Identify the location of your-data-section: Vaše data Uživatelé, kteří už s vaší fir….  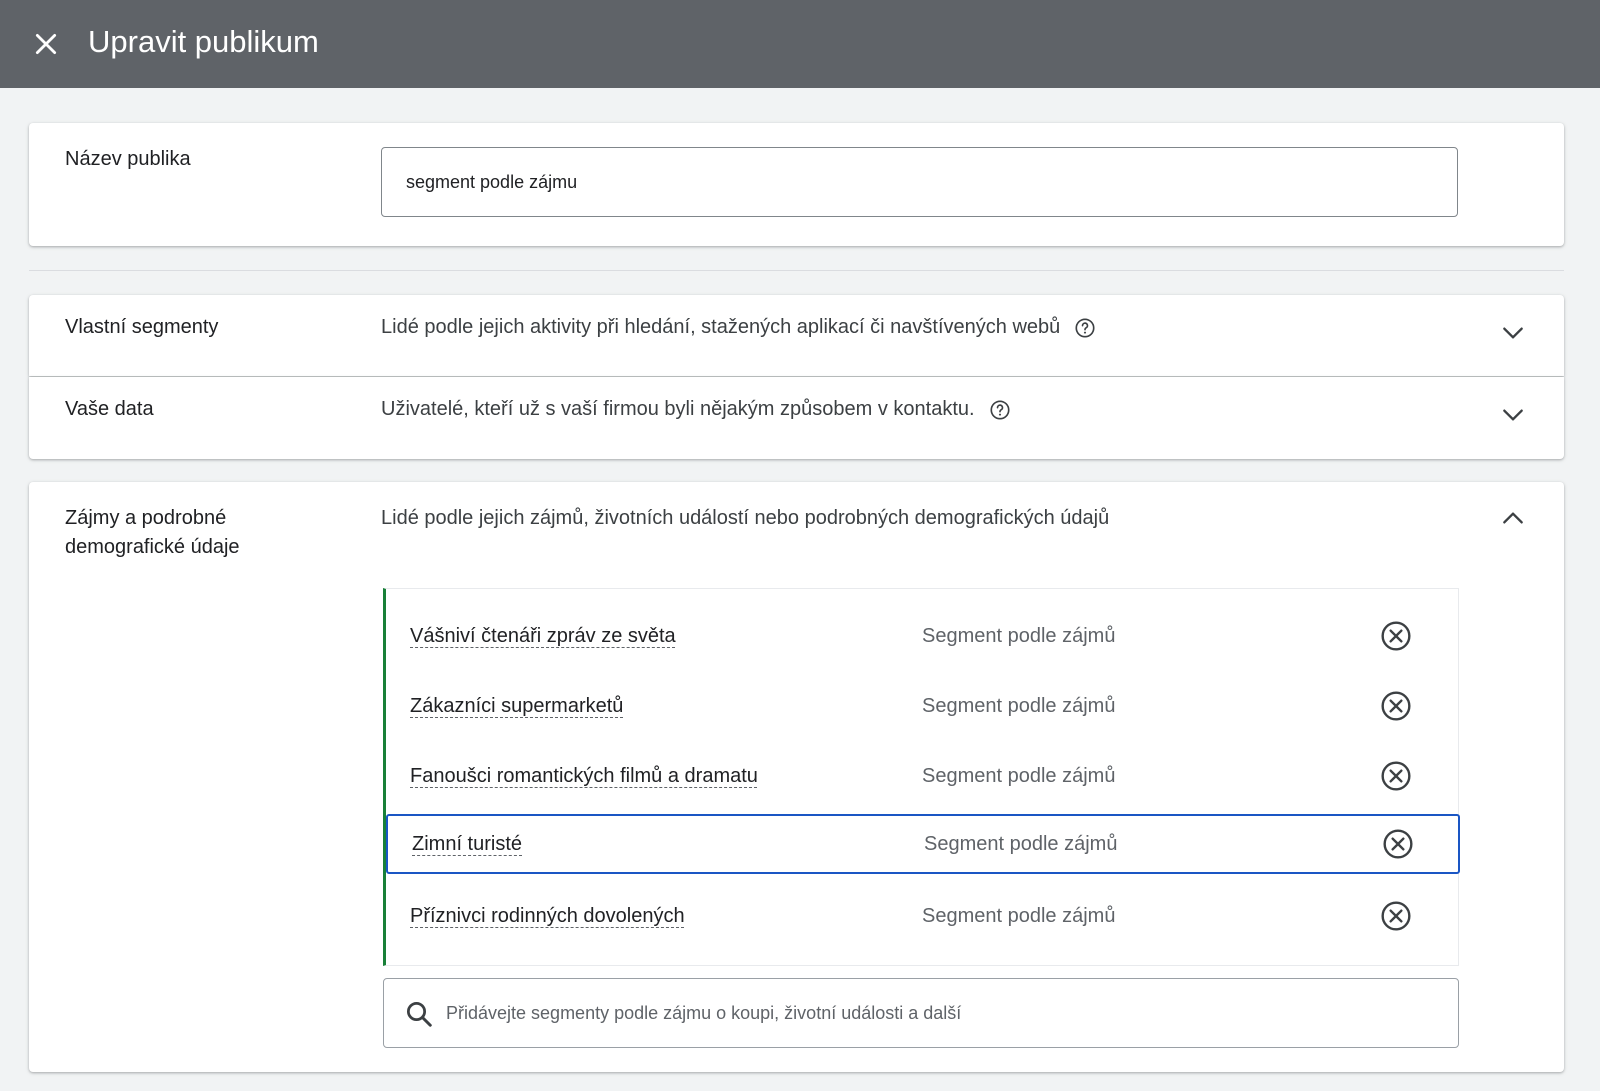
(796, 418).